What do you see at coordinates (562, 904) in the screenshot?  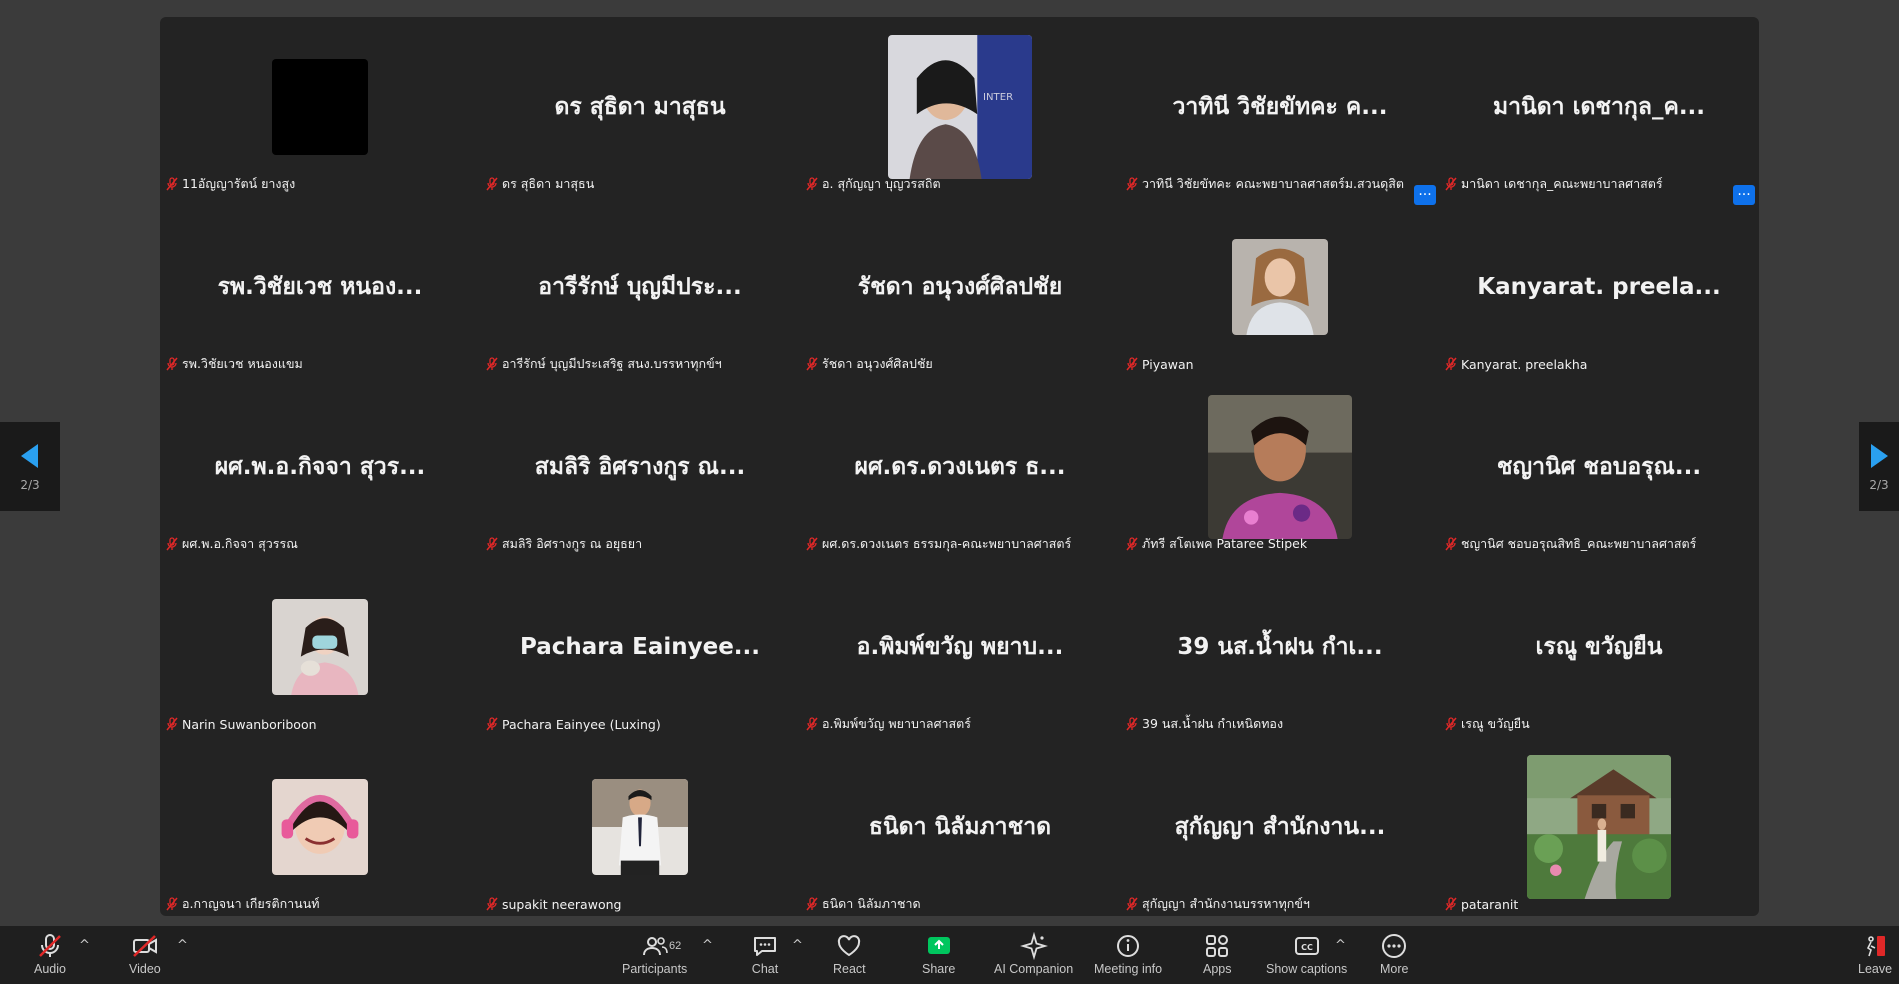 I see `participant-name: supakit neerawong` at bounding box center [562, 904].